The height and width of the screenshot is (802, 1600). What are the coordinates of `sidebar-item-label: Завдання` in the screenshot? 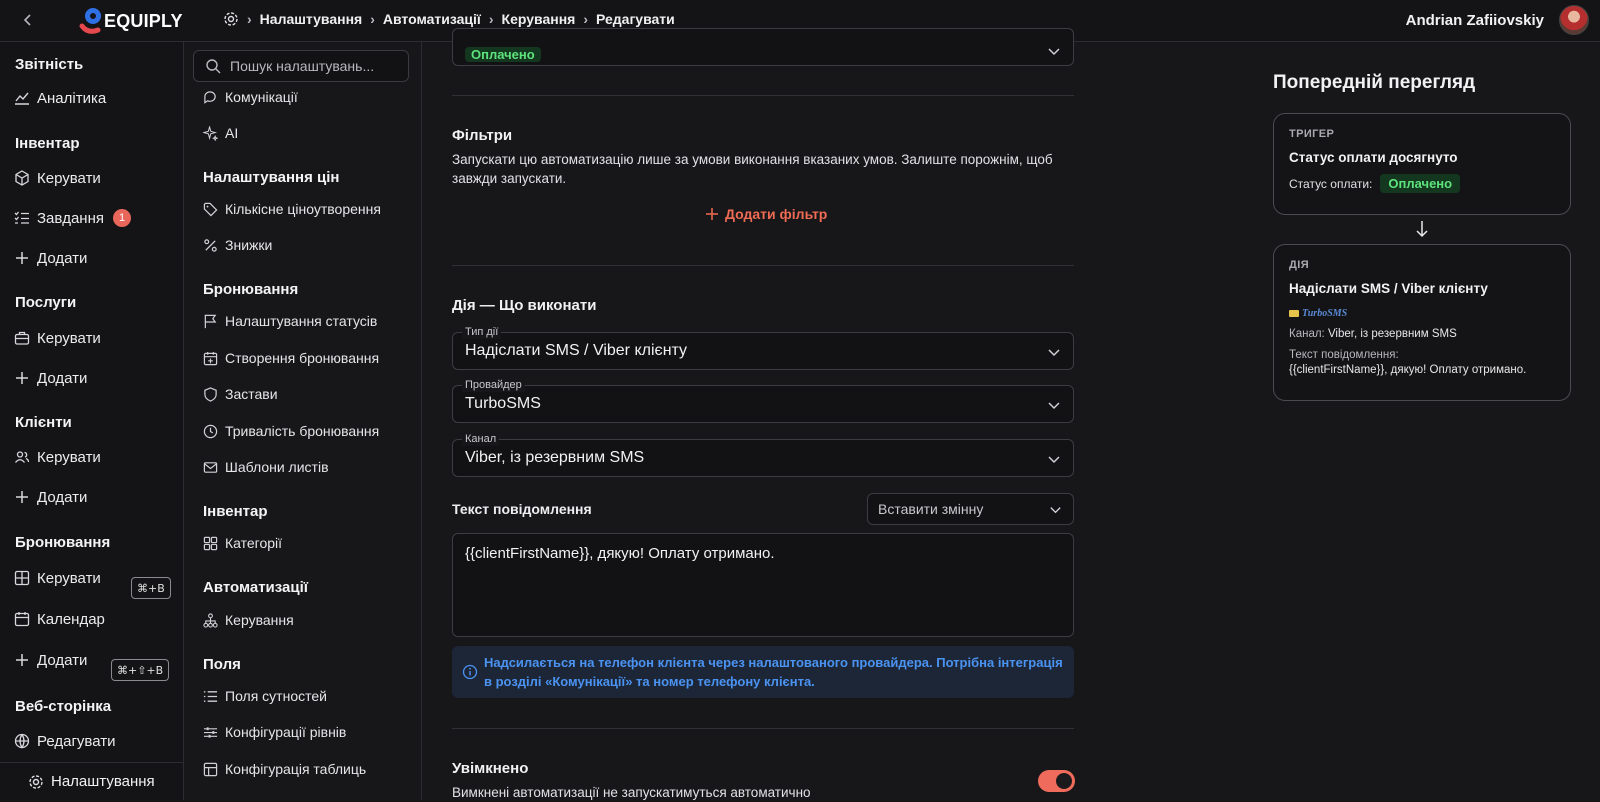 It's located at (70, 218).